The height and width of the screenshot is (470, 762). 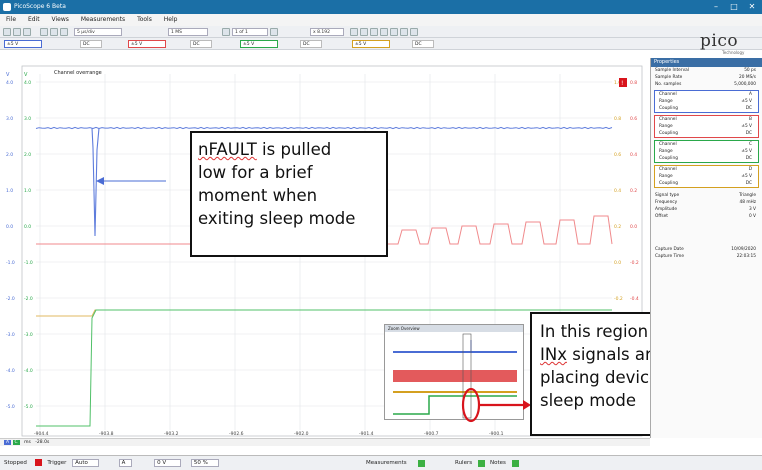 I want to click on scale-d-label: 0.0, so click(x=617, y=263).